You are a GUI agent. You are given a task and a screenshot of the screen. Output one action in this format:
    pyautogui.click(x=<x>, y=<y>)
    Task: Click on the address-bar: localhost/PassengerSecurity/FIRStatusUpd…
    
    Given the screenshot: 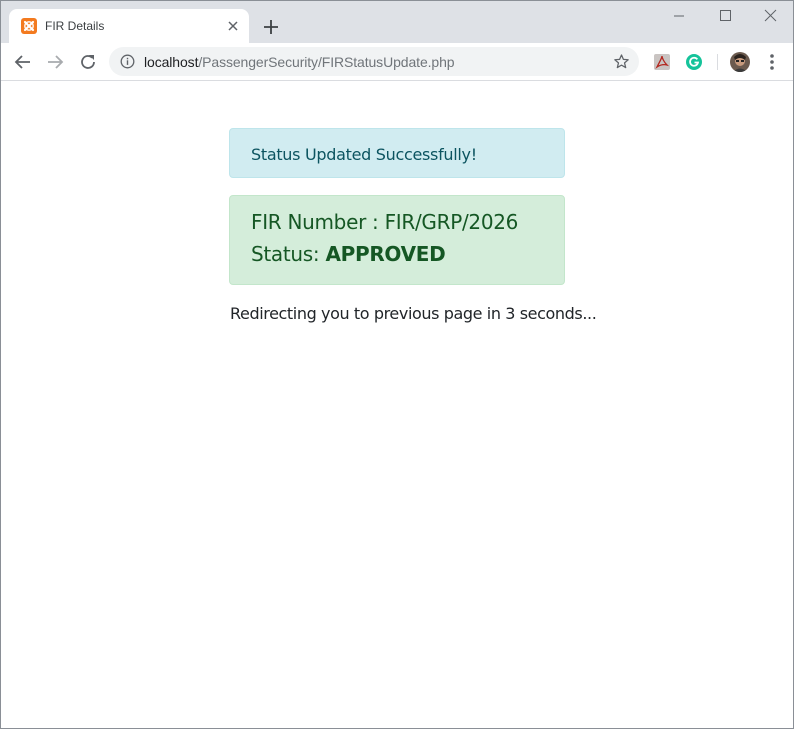 What is the action you would take?
    pyautogui.click(x=374, y=61)
    